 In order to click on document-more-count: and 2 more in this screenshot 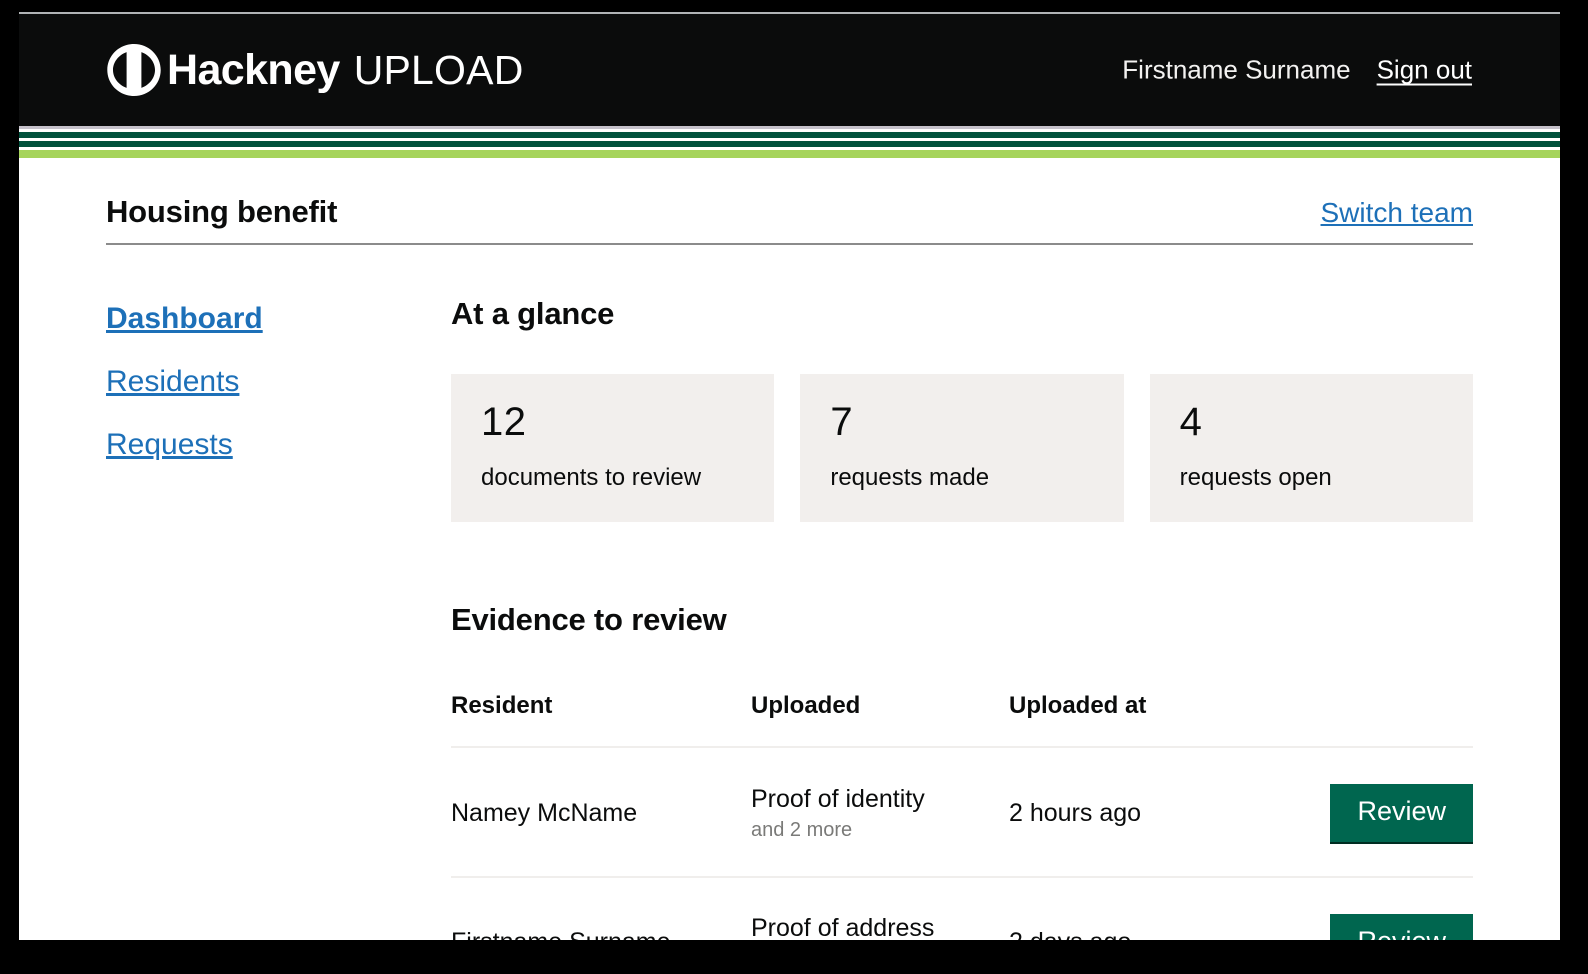, I will do `click(802, 830)`.